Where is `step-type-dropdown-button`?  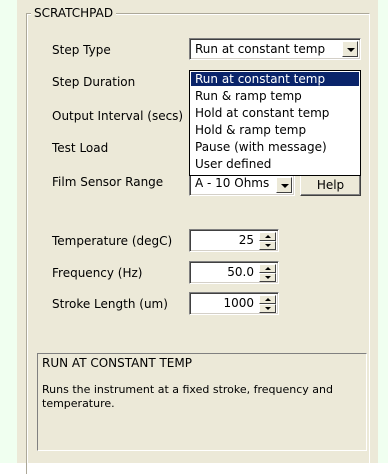 step-type-dropdown-button is located at coordinates (350, 49).